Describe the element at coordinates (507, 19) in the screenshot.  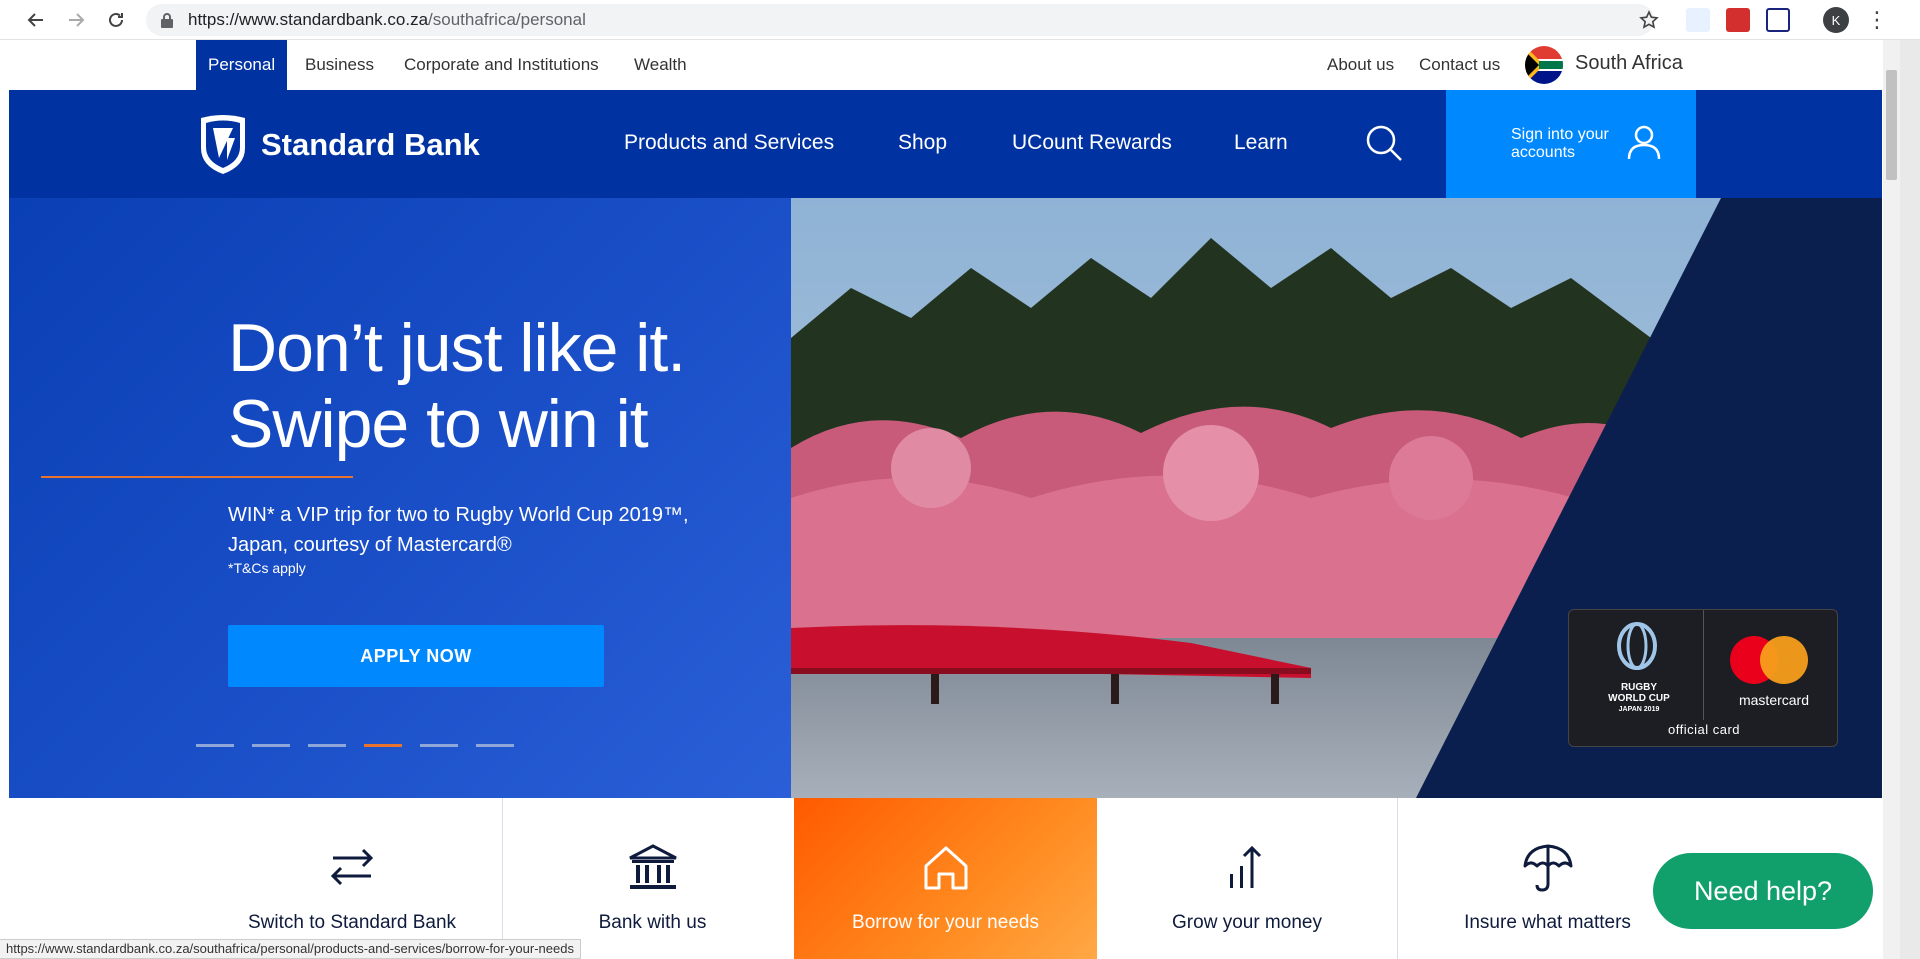
I see `url-path: /southafrica/personal` at that location.